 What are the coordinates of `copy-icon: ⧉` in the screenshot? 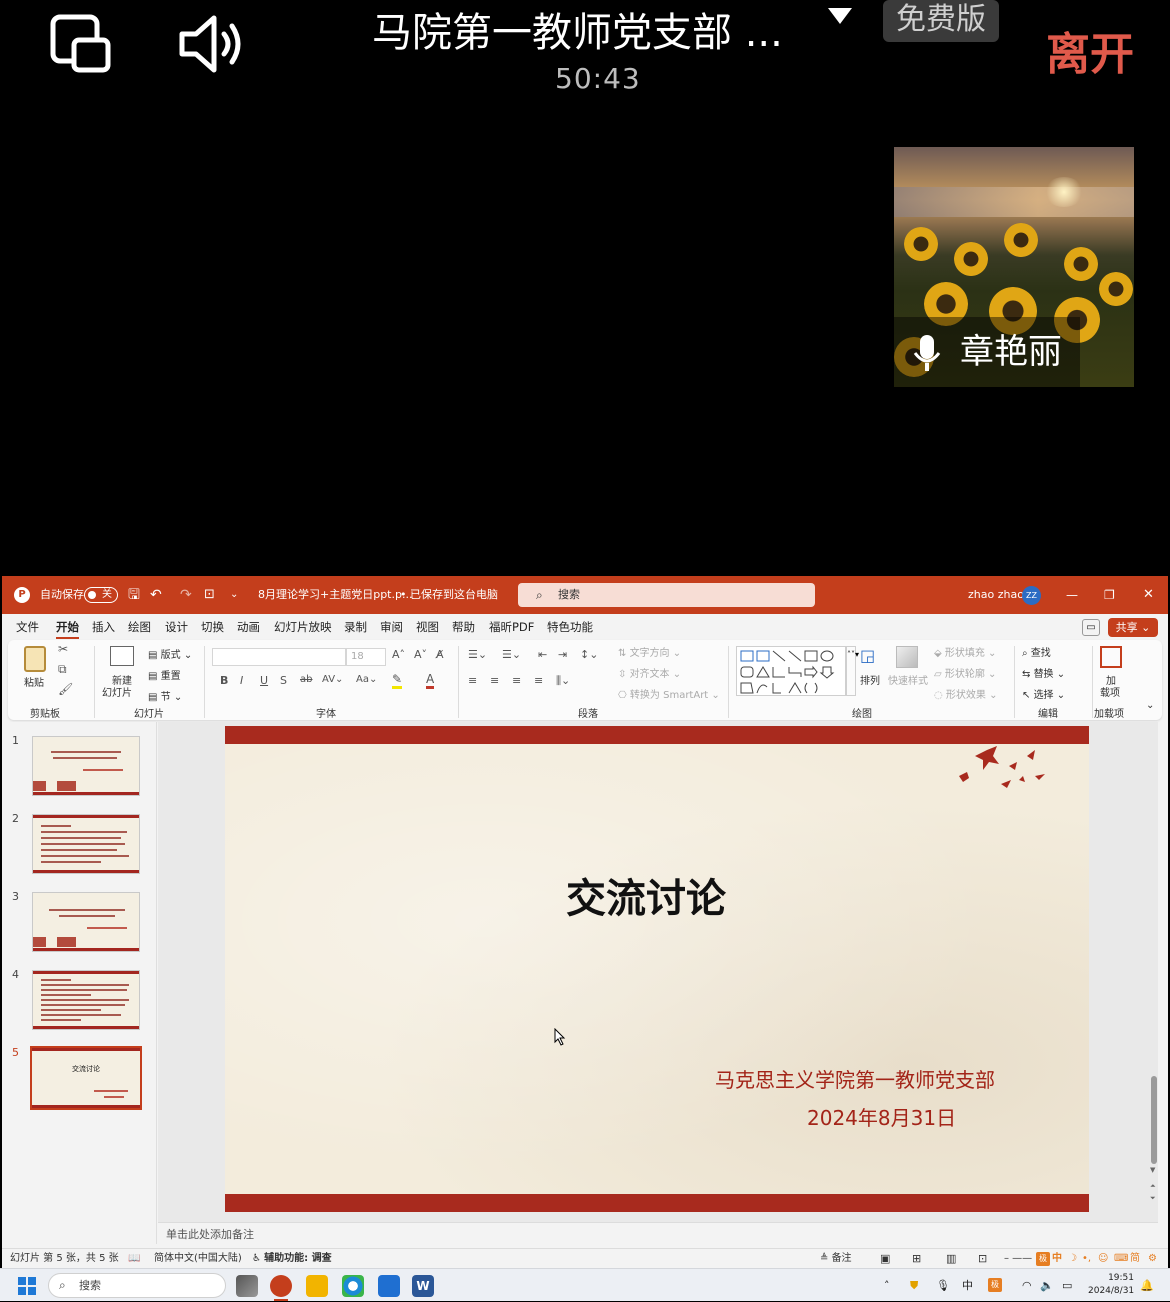 It's located at (62, 669).